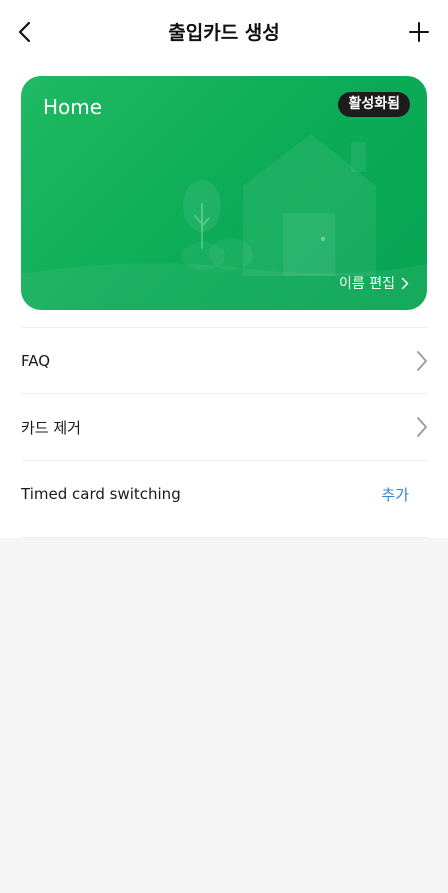  I want to click on plus-icon, so click(419, 32).